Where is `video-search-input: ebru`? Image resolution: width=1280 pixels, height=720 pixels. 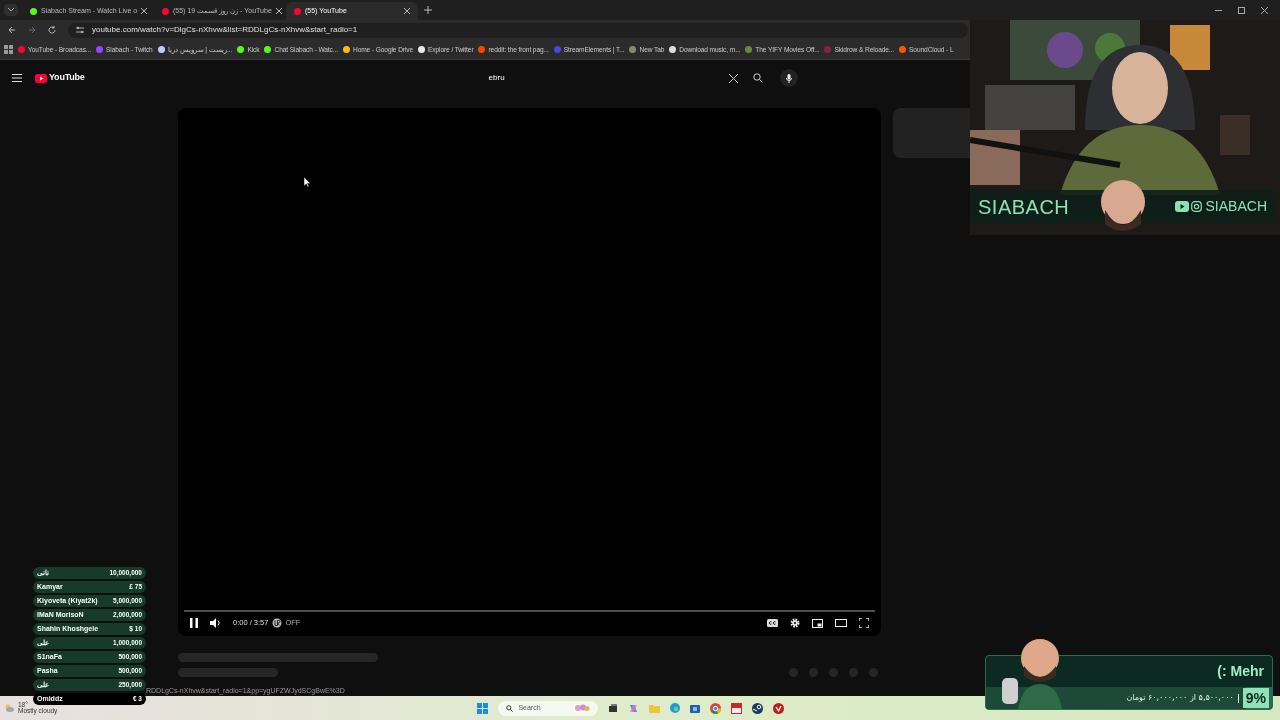 video-search-input: ebru is located at coordinates (613, 78).